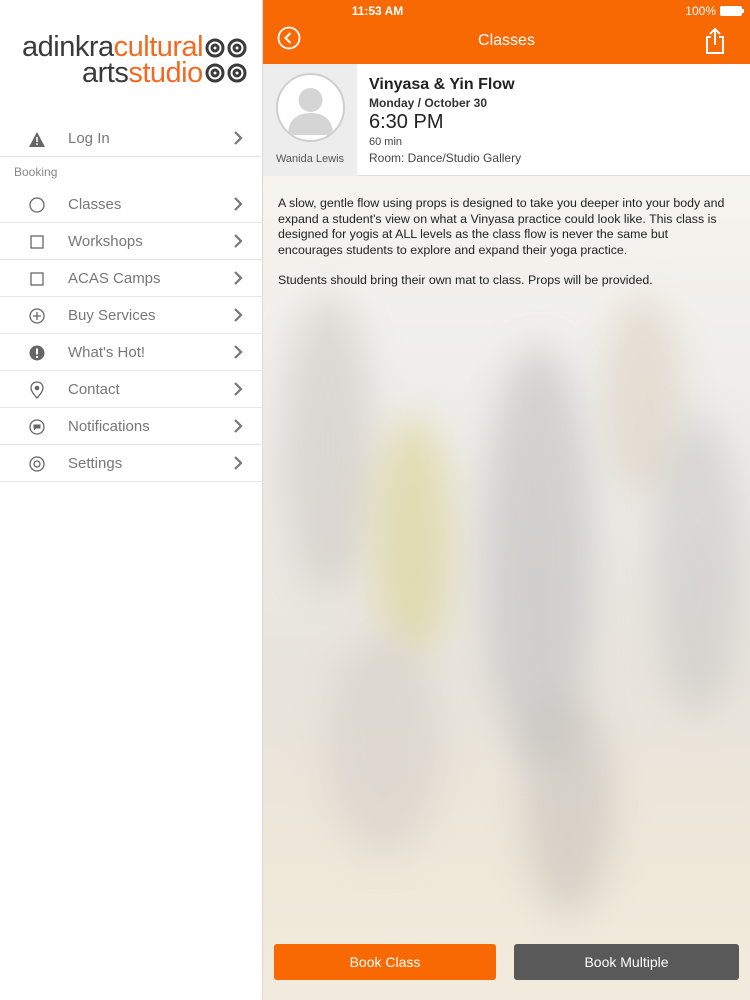 This screenshot has height=1000, width=750. Describe the element at coordinates (131, 463) in the screenshot. I see `sidebar-item-settings: Settings` at that location.